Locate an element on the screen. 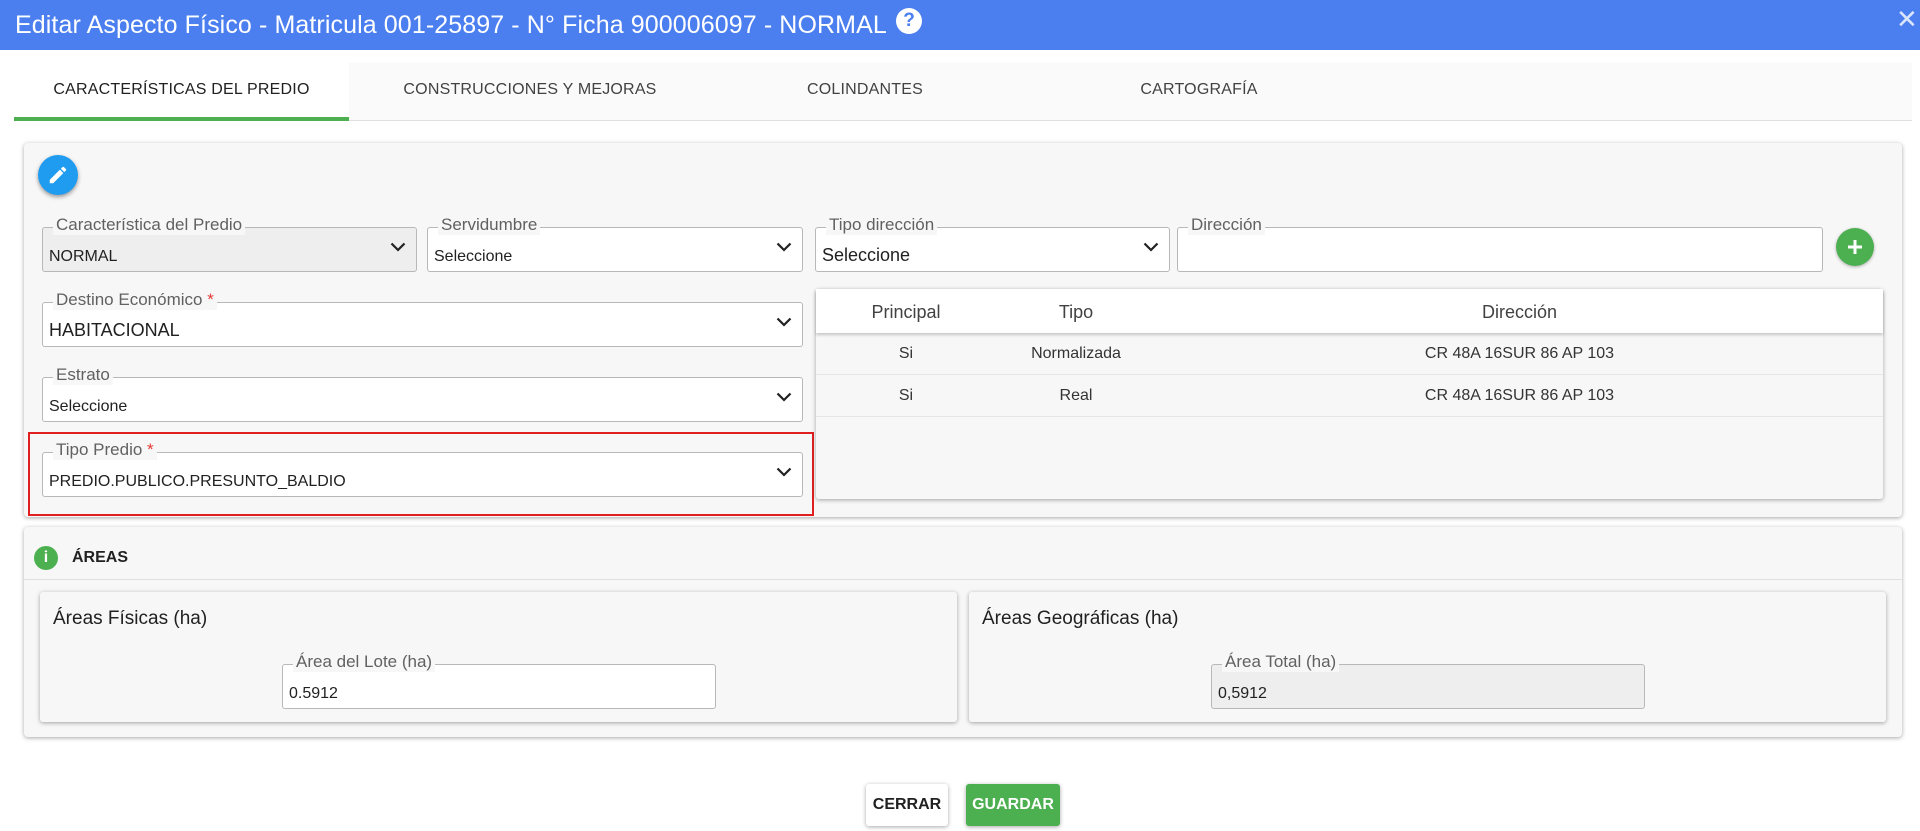 This screenshot has height=831, width=1920. tipo-direccion-label: Tipo dirección is located at coordinates (882, 225).